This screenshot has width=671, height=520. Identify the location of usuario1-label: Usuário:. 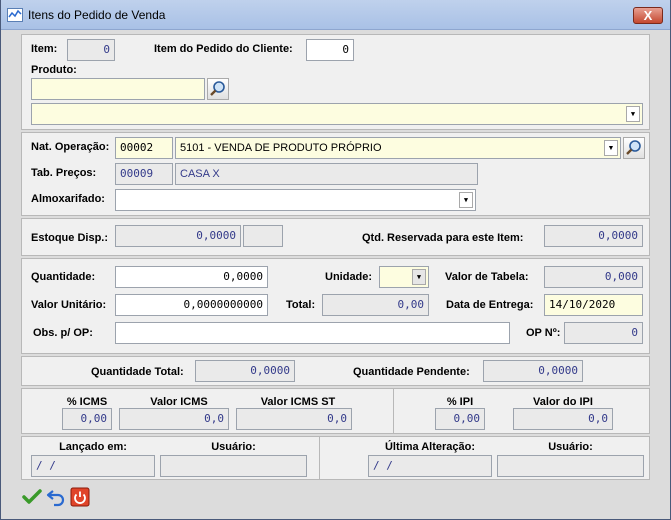
(233, 447).